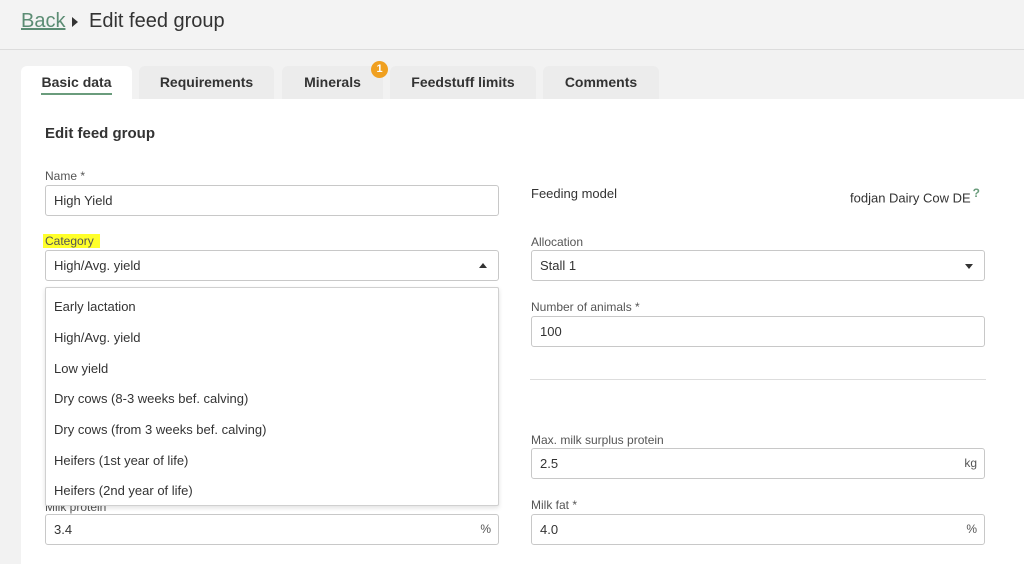 The image size is (1024, 564). Describe the element at coordinates (585, 307) in the screenshot. I see `number-of-animals-label: Number of animals *` at that location.